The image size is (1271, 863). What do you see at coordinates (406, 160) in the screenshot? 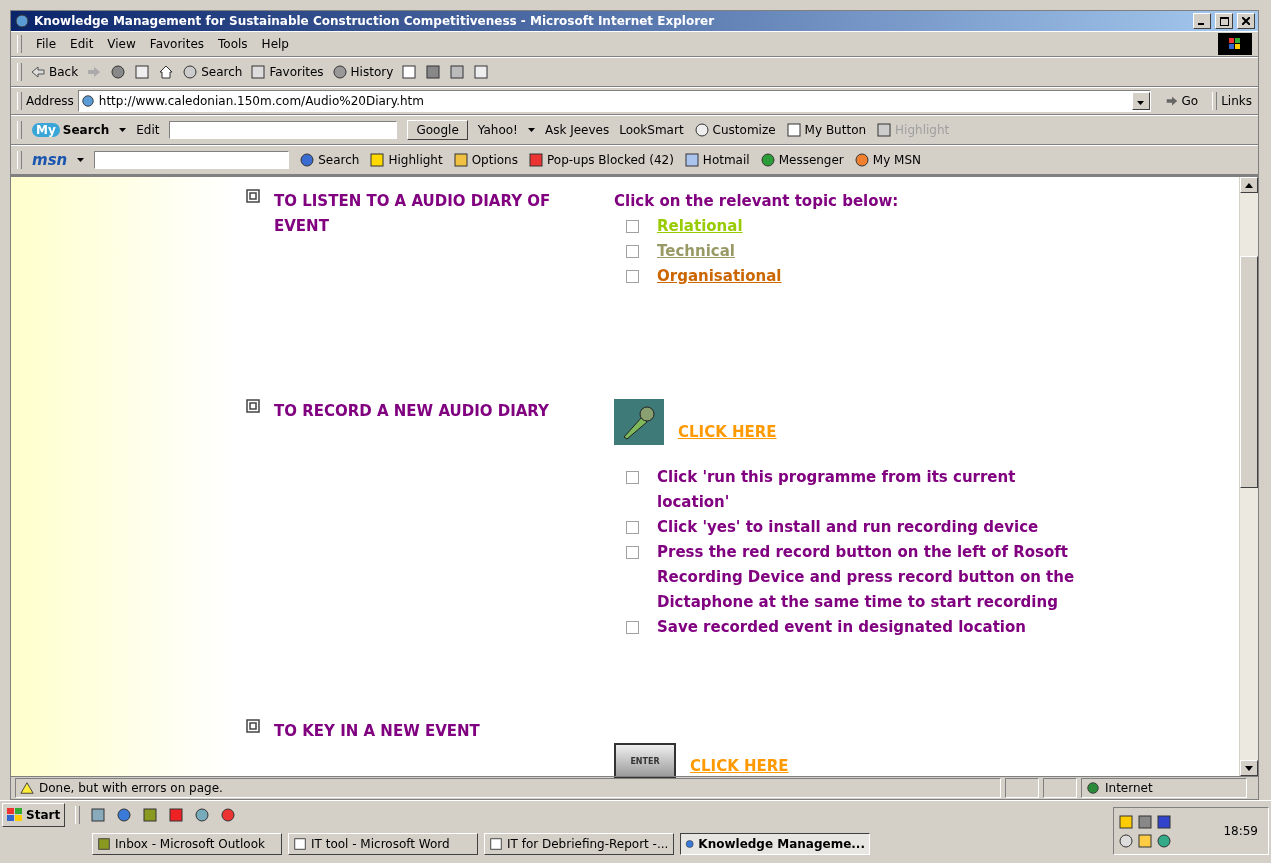
I see `toolbar-button: Highlight` at bounding box center [406, 160].